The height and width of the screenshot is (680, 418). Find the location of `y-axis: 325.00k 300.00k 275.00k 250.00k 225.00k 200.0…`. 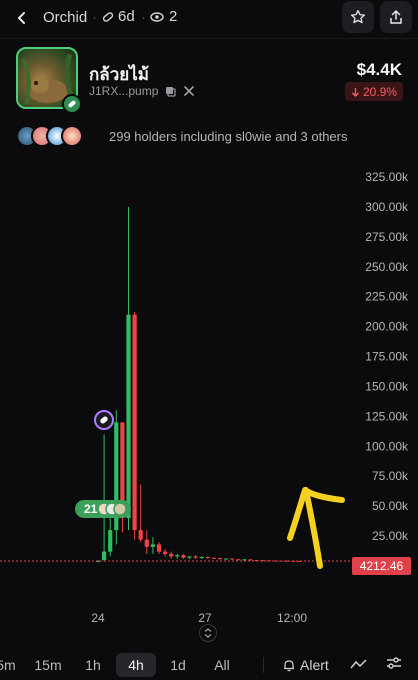

y-axis: 325.00k 300.00k 275.00k 250.00k 225.00k 200.0… is located at coordinates (387, 356).